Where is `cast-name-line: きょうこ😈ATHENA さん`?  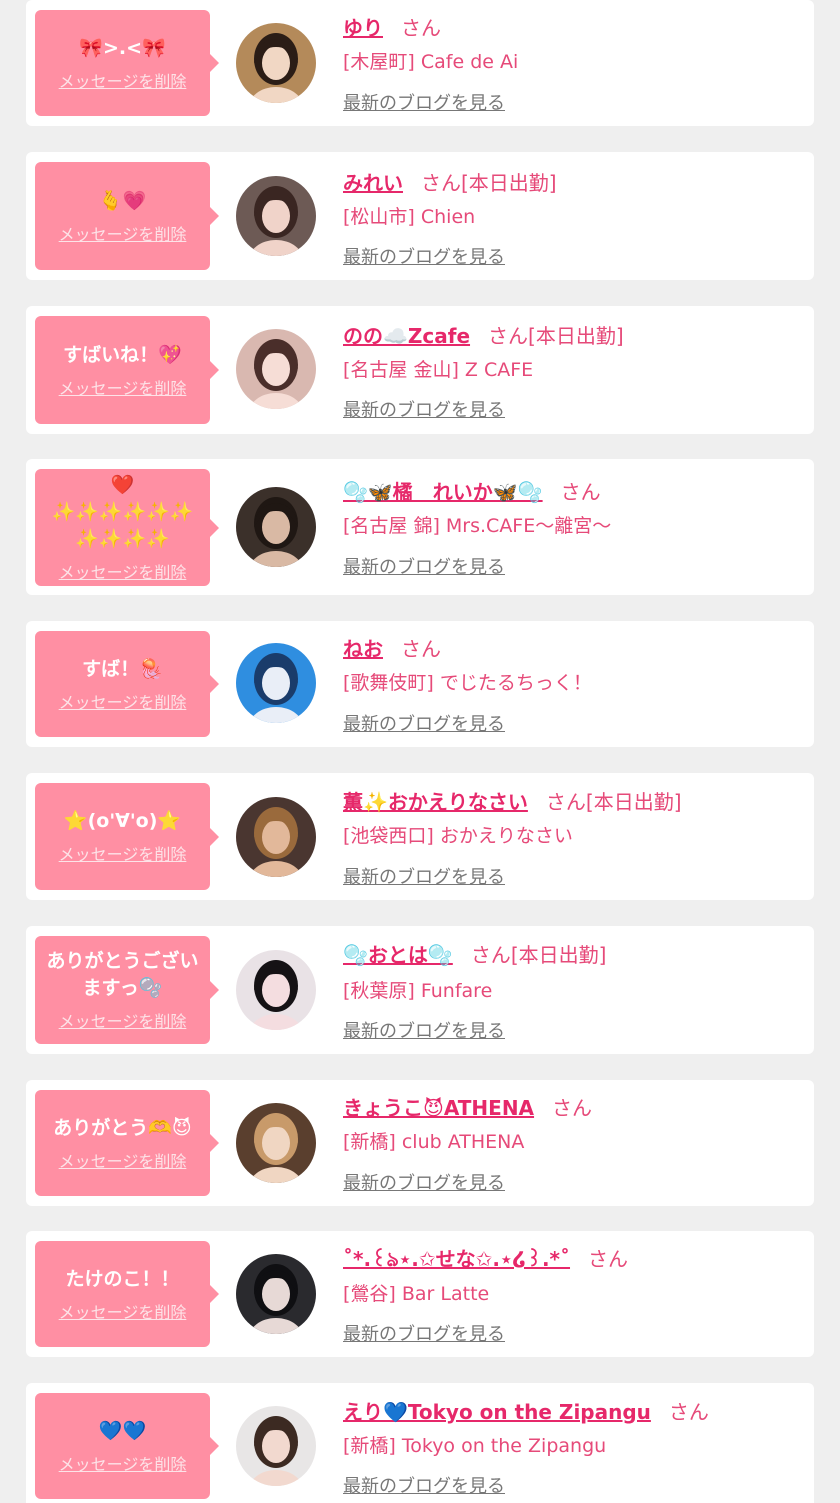
cast-name-line: きょうこ😈ATHENA さん is located at coordinates (467, 1106).